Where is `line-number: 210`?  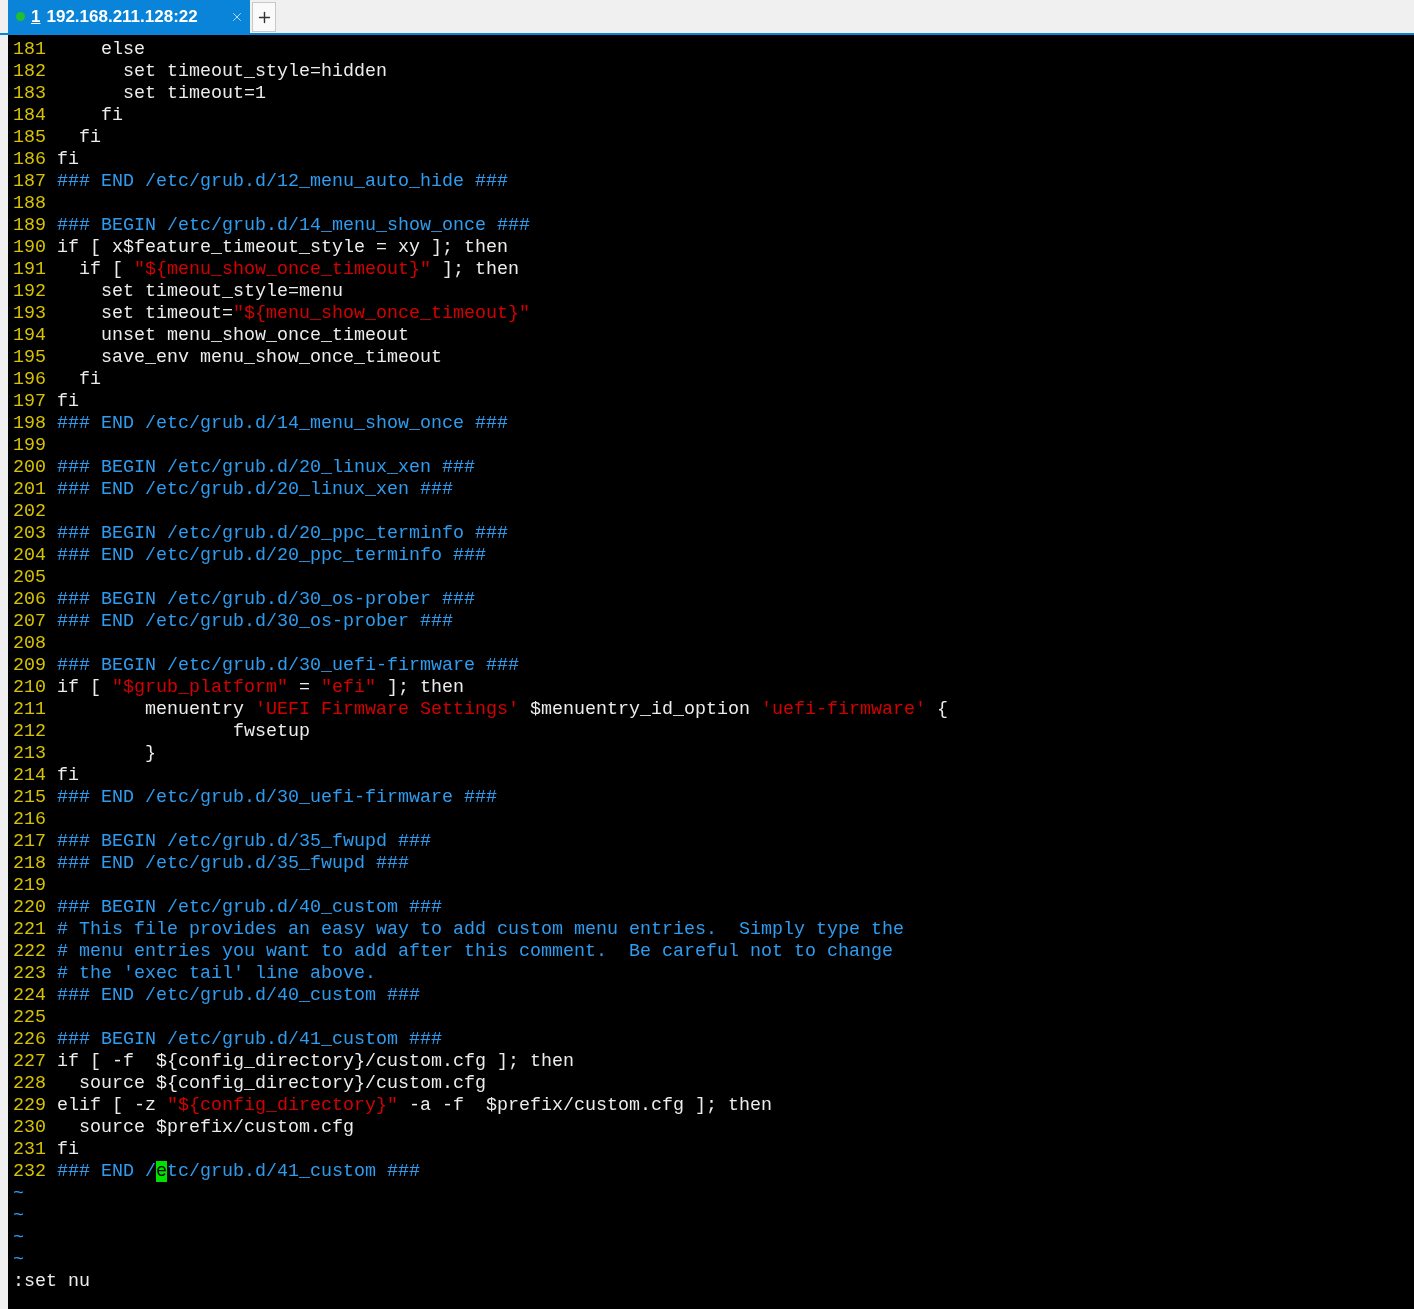 line-number: 210 is located at coordinates (30, 688).